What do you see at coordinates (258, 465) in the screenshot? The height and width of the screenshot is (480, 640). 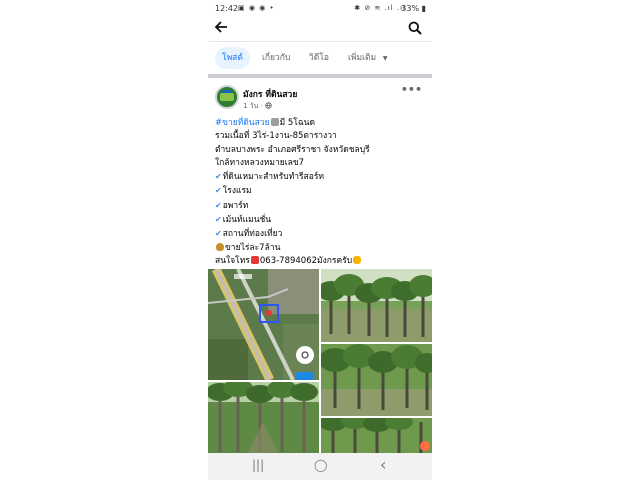 I see `recent-apps-button: |||` at bounding box center [258, 465].